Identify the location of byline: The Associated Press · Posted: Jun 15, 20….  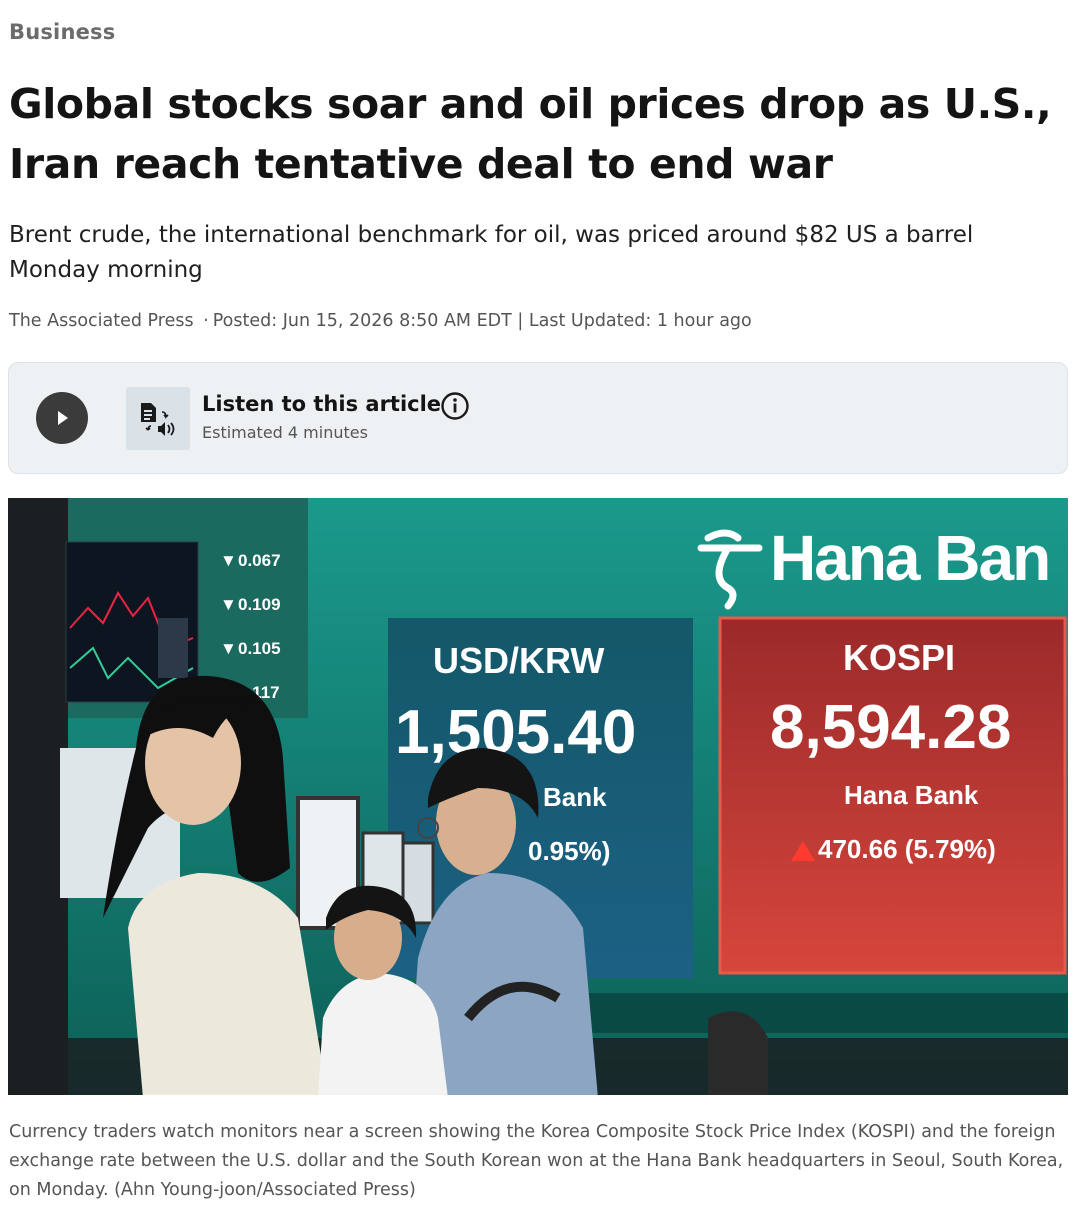
(539, 321).